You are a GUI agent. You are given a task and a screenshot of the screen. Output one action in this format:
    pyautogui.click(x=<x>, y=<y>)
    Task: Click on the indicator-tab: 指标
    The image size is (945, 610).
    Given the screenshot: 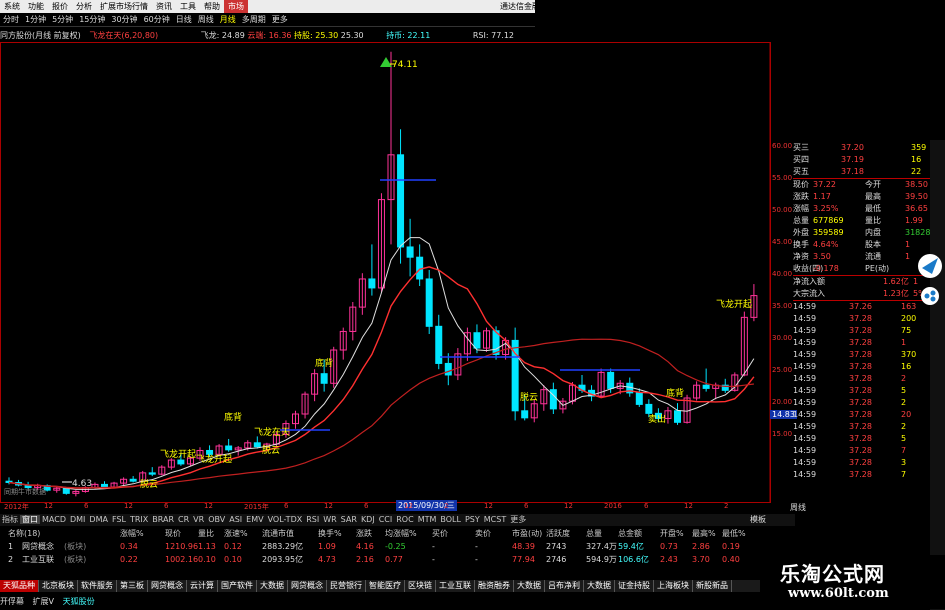 What is the action you would take?
    pyautogui.click(x=10, y=519)
    